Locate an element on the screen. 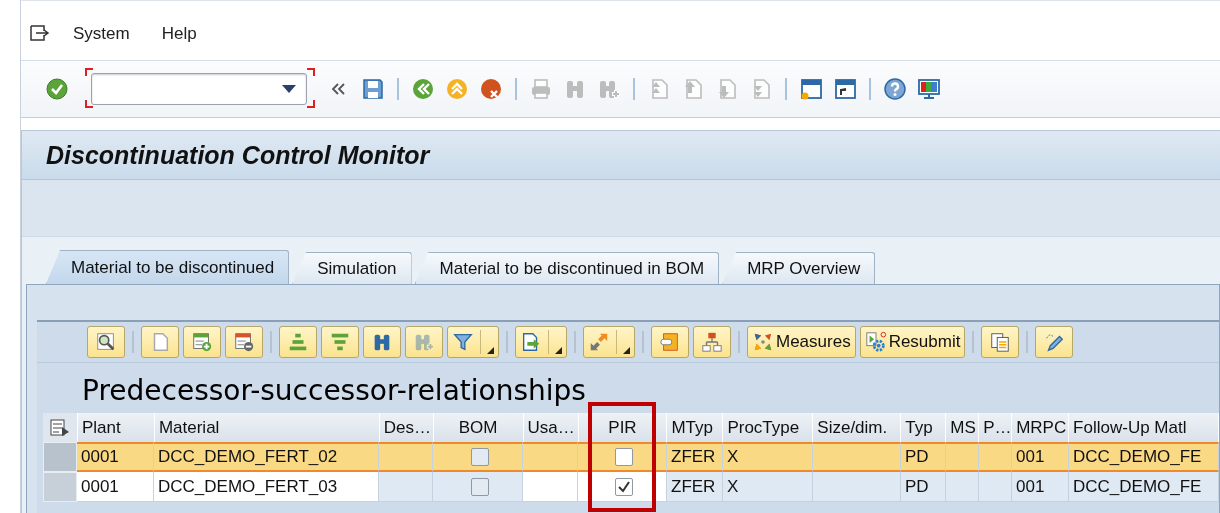 The width and height of the screenshot is (1220, 513). help-icon is located at coordinates (895, 89).